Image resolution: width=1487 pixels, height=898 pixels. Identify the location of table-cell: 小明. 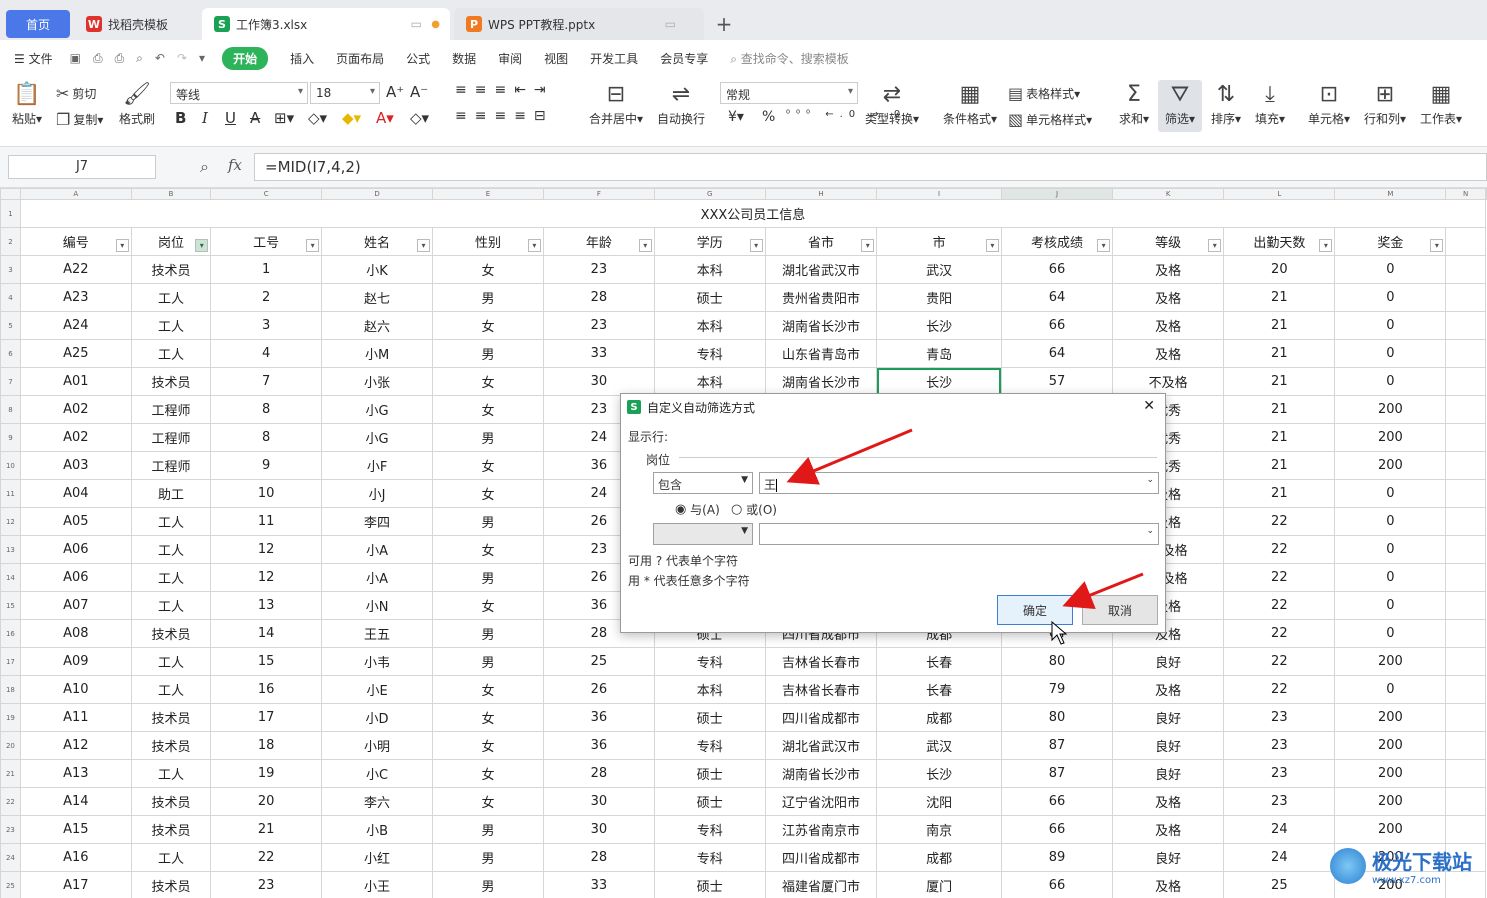
(377, 745).